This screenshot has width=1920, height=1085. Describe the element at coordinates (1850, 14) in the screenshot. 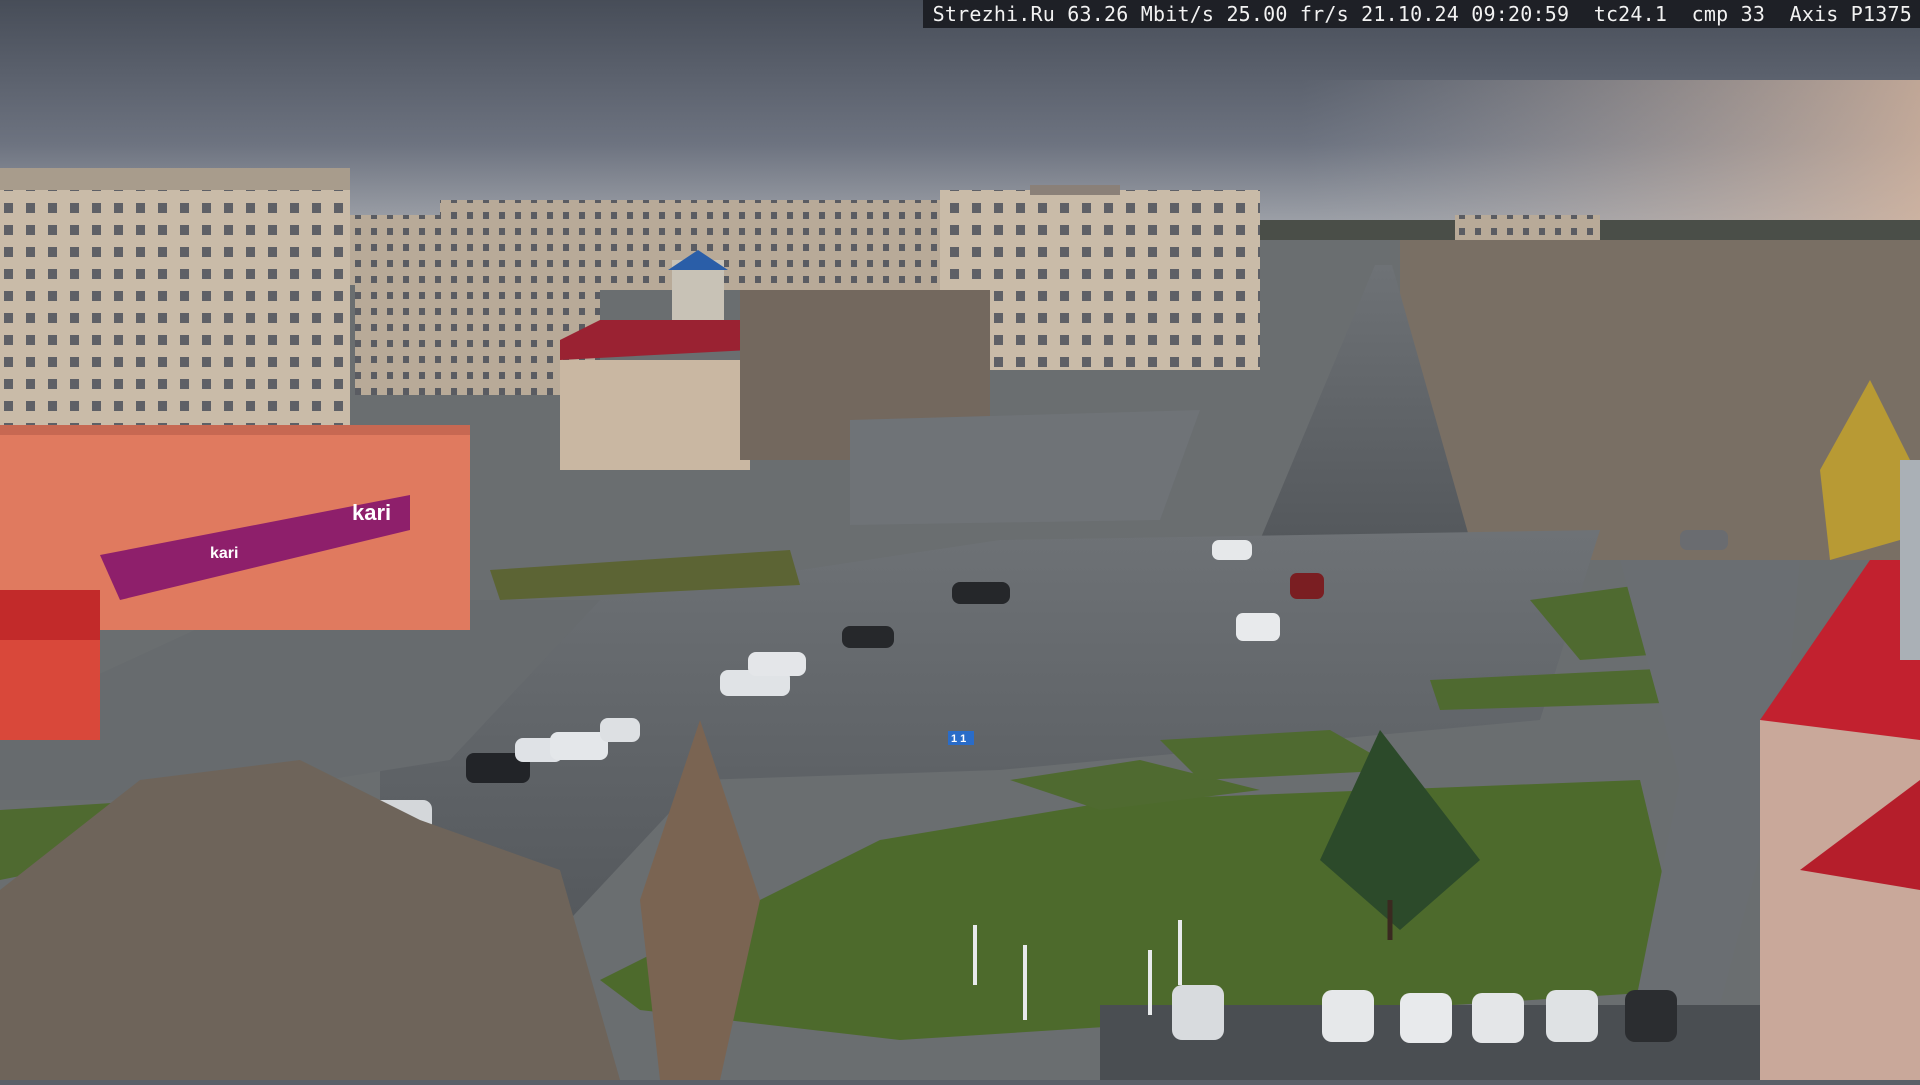

I see `overlay-camera: Axis P1375` at that location.